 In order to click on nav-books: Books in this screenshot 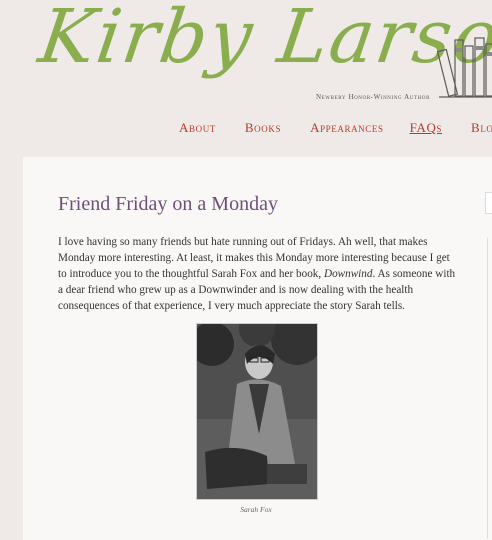, I will do `click(263, 128)`.